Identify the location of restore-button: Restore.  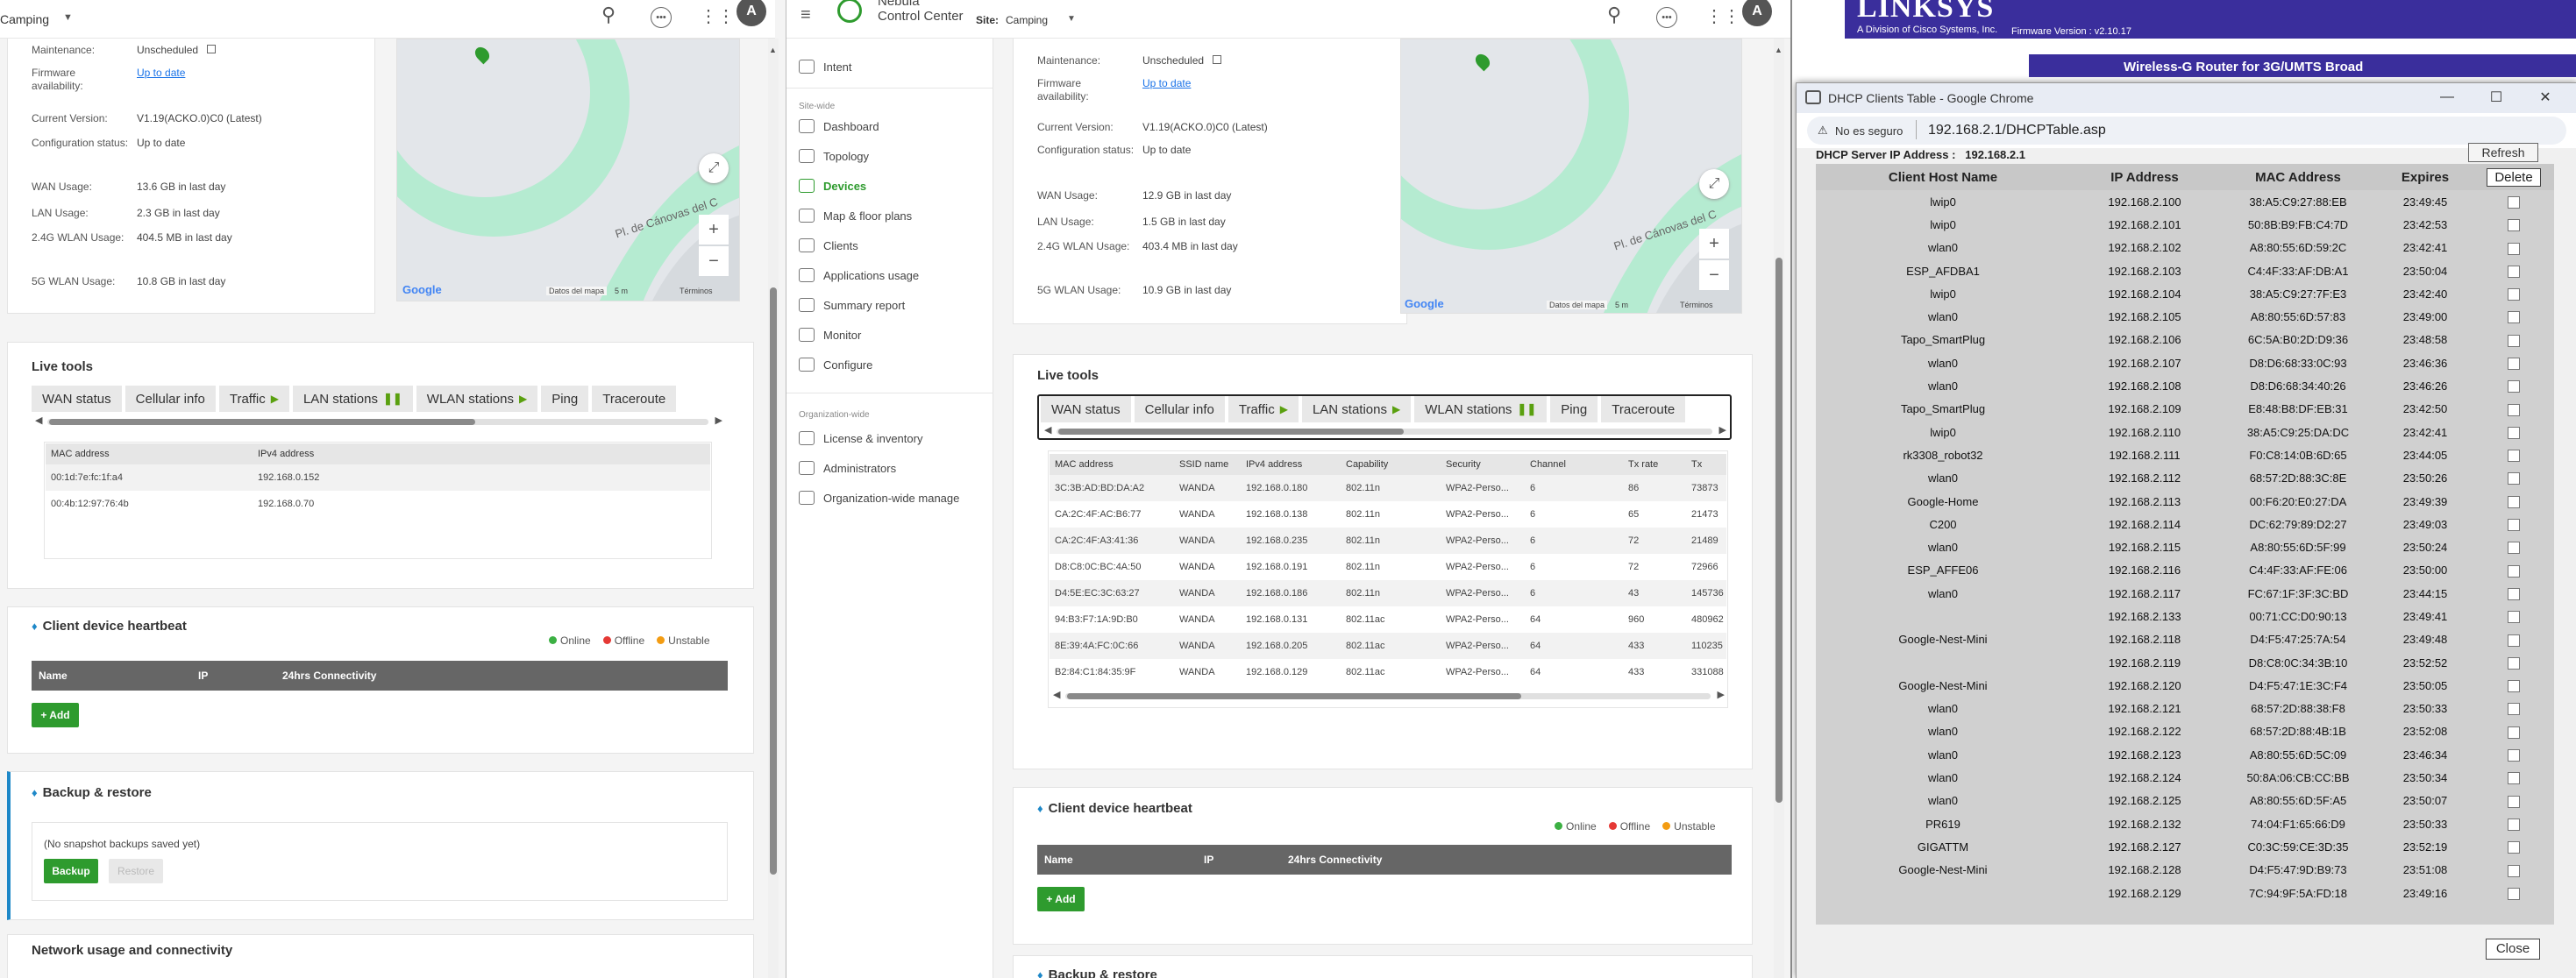
(136, 871).